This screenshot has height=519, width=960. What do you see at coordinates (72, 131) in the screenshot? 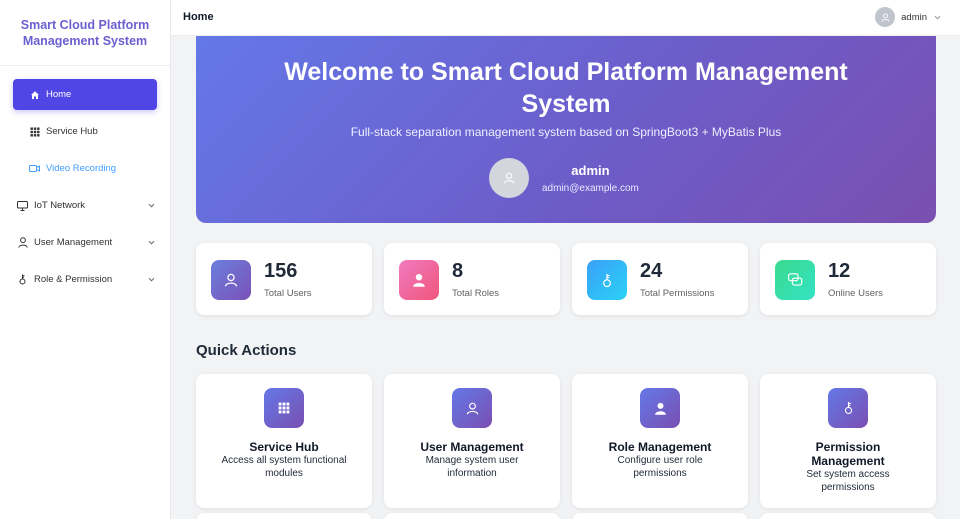
I see `sidebar-item-label: Service Hub` at bounding box center [72, 131].